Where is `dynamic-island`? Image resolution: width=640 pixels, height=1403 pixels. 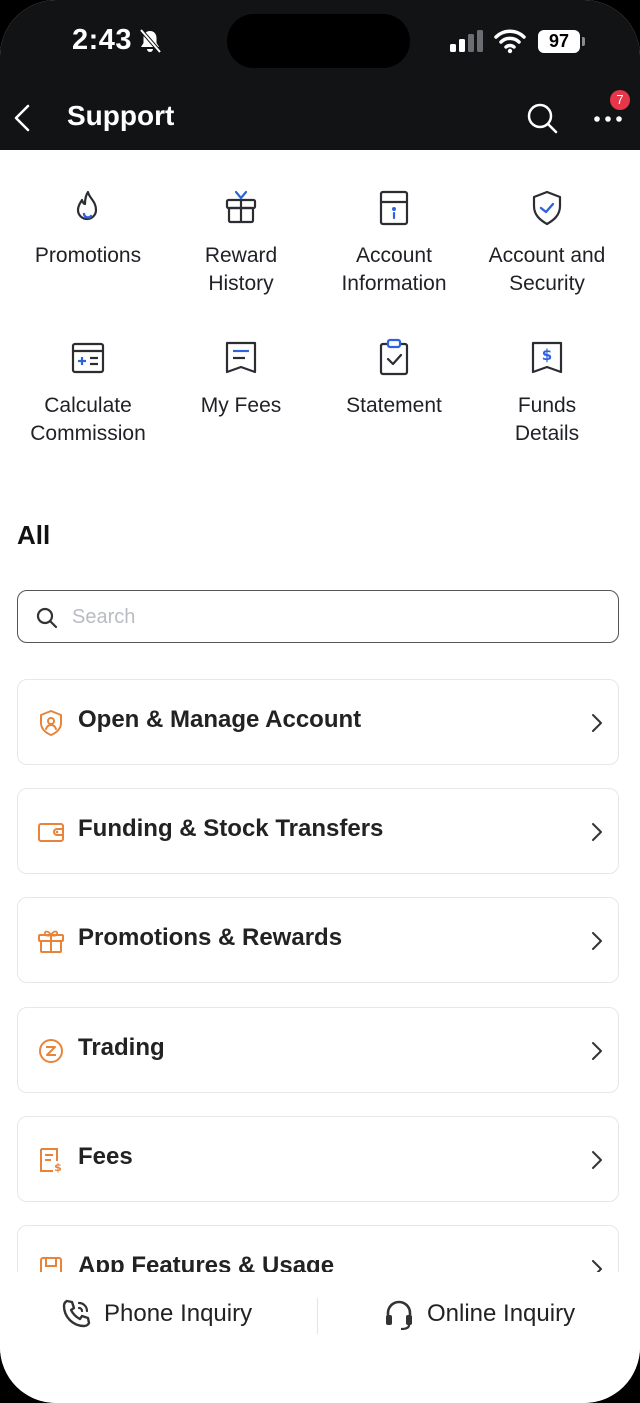
dynamic-island is located at coordinates (318, 41).